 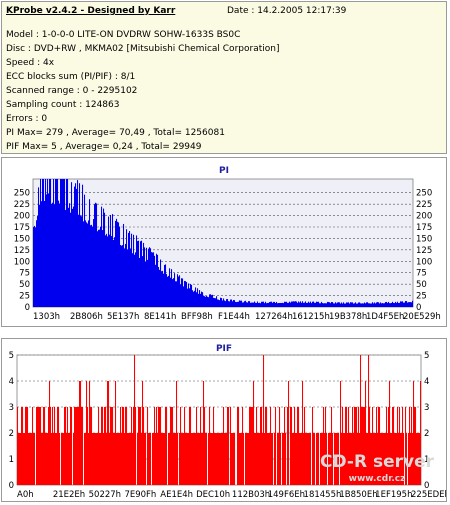 What do you see at coordinates (46, 317) in the screenshot?
I see `x-tick-label: 1303h` at bounding box center [46, 317].